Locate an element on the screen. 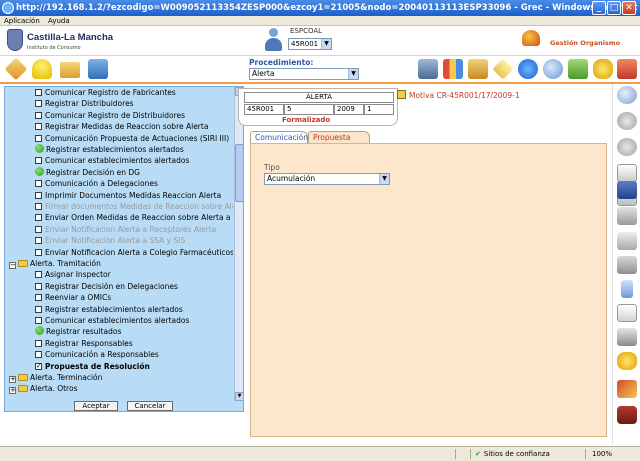  bulb-icon is located at coordinates (42, 69).